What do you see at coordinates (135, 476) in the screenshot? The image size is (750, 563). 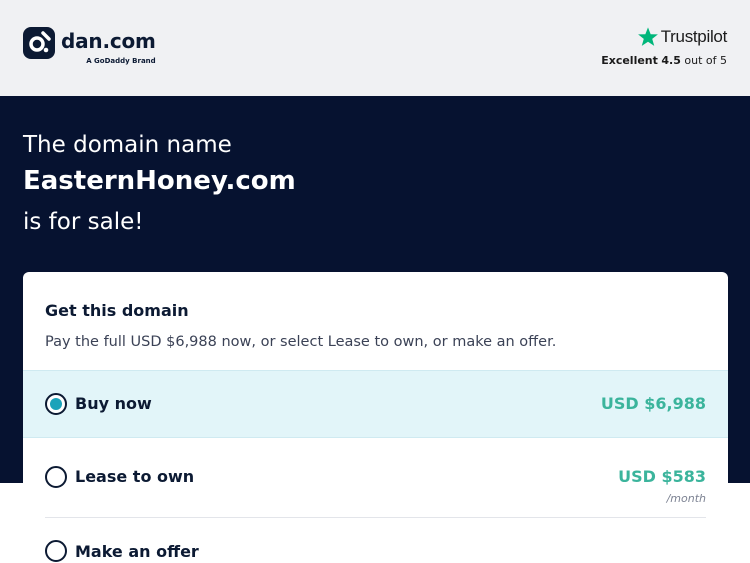 I see `lease-to-own-label: Lease to own` at bounding box center [135, 476].